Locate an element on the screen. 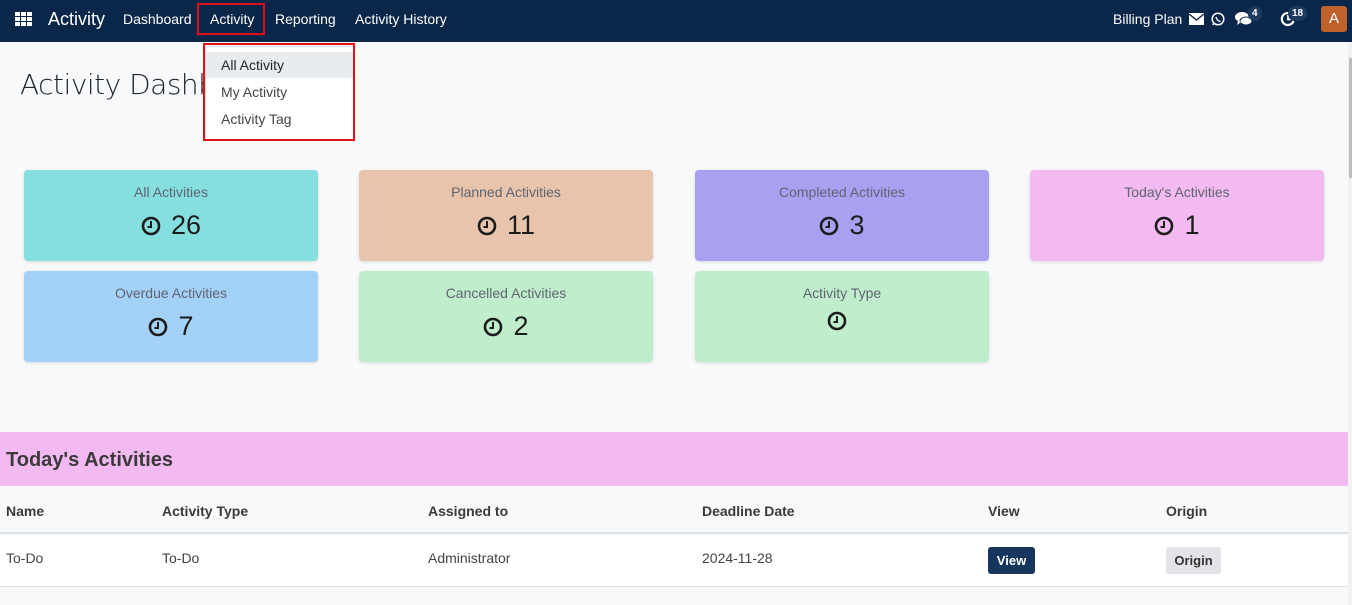  stat-card-value: 11 is located at coordinates (521, 225).